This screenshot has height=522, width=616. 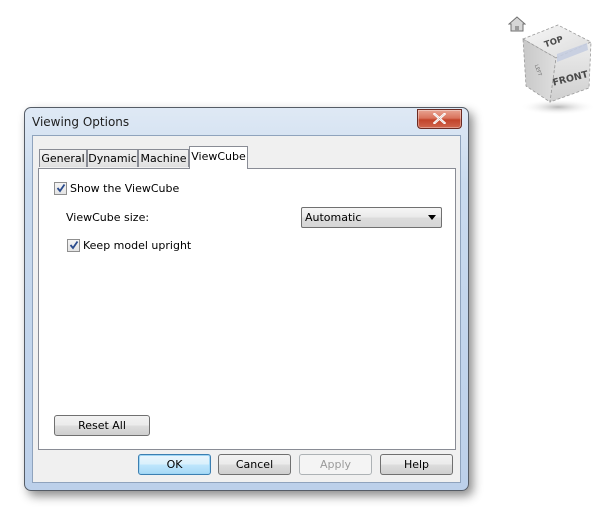 I want to click on keep-upright-checkbox: Keep model upright, so click(x=129, y=245).